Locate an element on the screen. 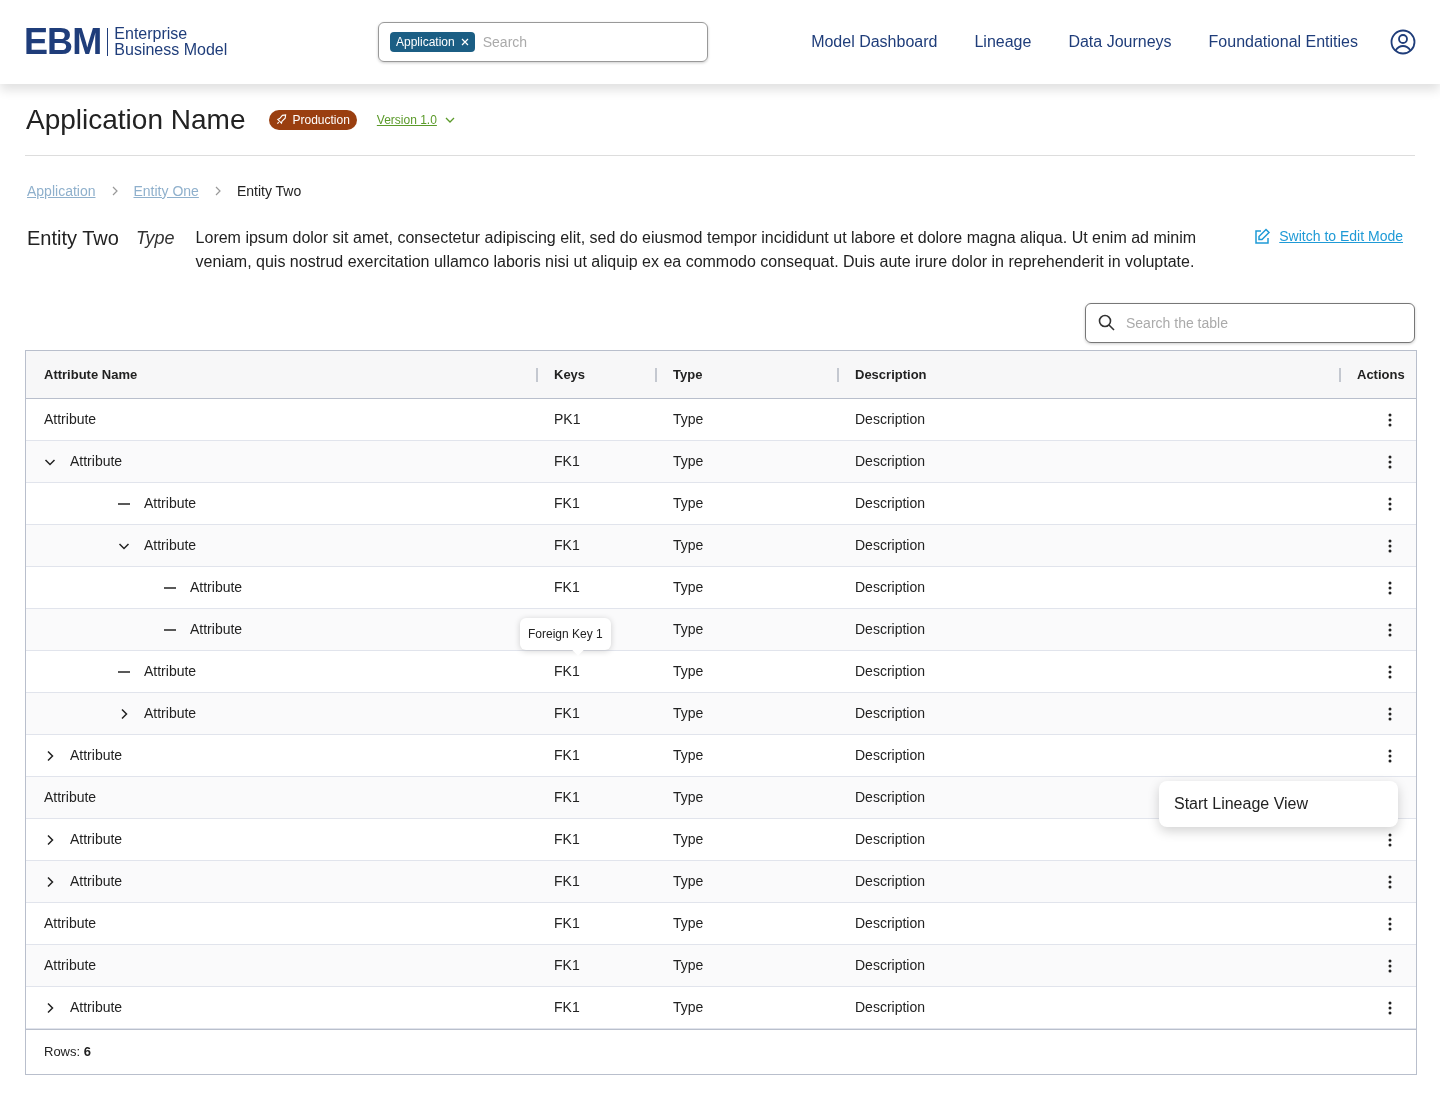 This screenshot has width=1440, height=1107. tooltip: Foreign Key 1 is located at coordinates (565, 633).